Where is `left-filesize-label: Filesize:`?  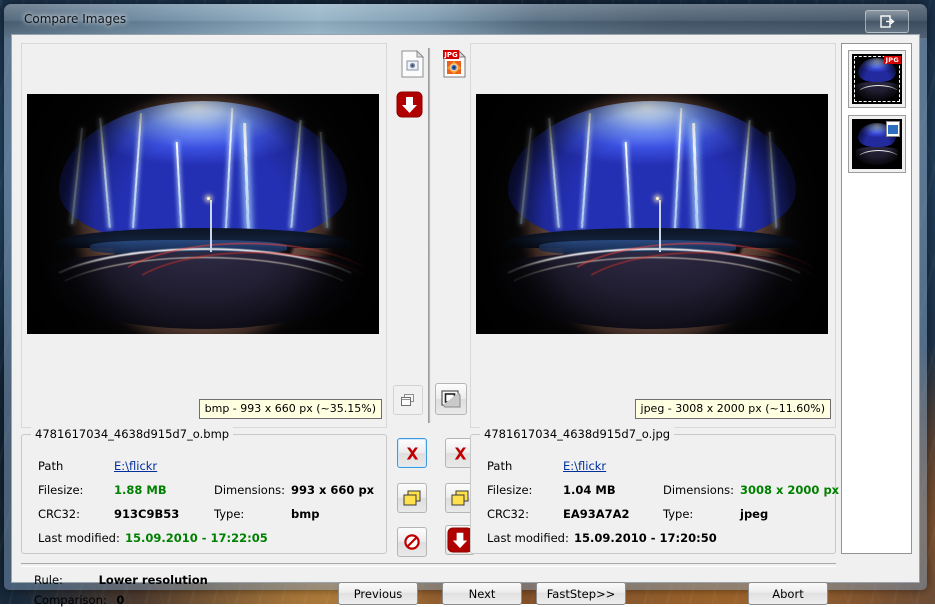
left-filesize-label: Filesize: is located at coordinates (60, 490).